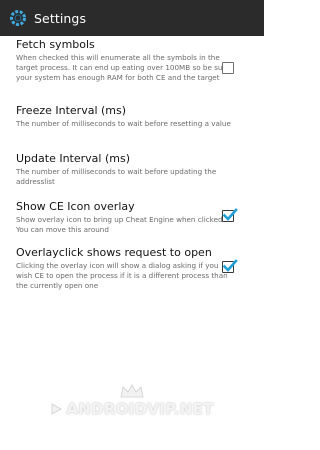 Image resolution: width=320 pixels, height=450 pixels. What do you see at coordinates (57, 409) in the screenshot?
I see `play-icon` at bounding box center [57, 409].